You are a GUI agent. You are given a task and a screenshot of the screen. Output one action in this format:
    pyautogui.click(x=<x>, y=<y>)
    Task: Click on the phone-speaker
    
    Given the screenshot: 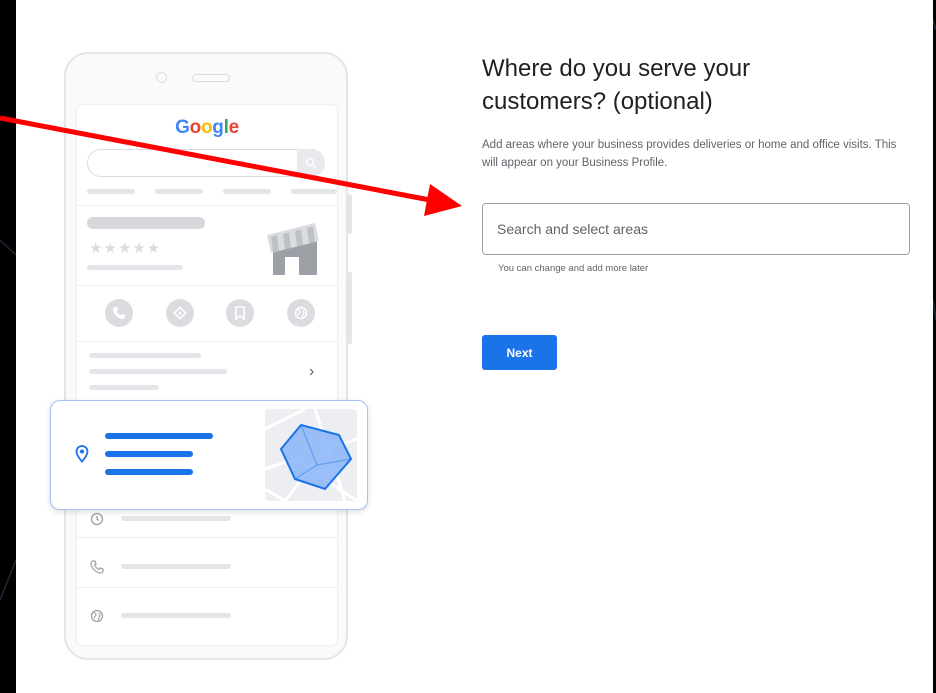 What is the action you would take?
    pyautogui.click(x=211, y=78)
    